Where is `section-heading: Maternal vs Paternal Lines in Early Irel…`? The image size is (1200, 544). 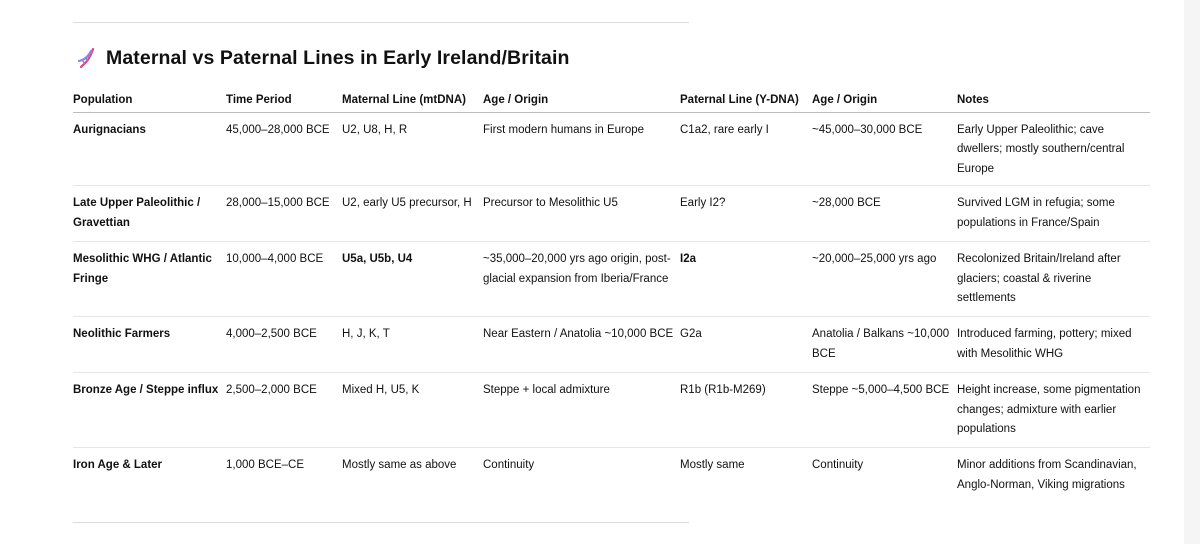
section-heading: Maternal vs Paternal Lines in Early Irel… is located at coordinates (323, 58).